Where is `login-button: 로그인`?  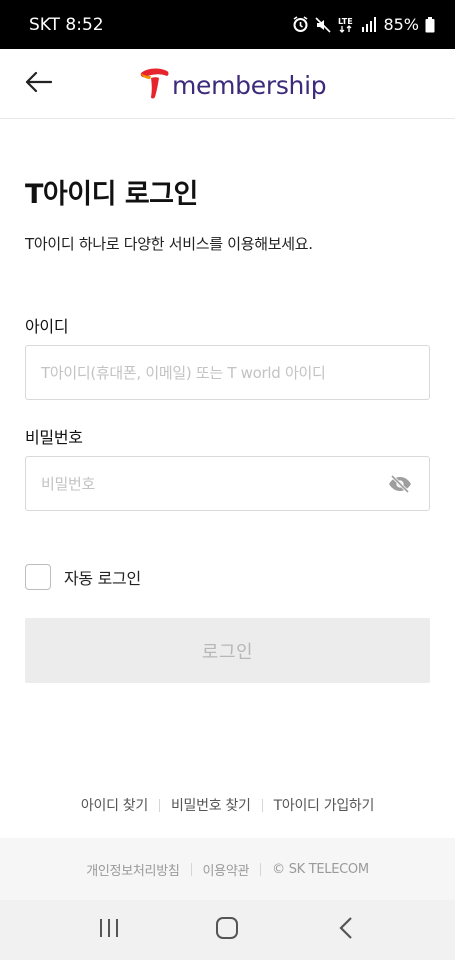 login-button: 로그인 is located at coordinates (227, 650).